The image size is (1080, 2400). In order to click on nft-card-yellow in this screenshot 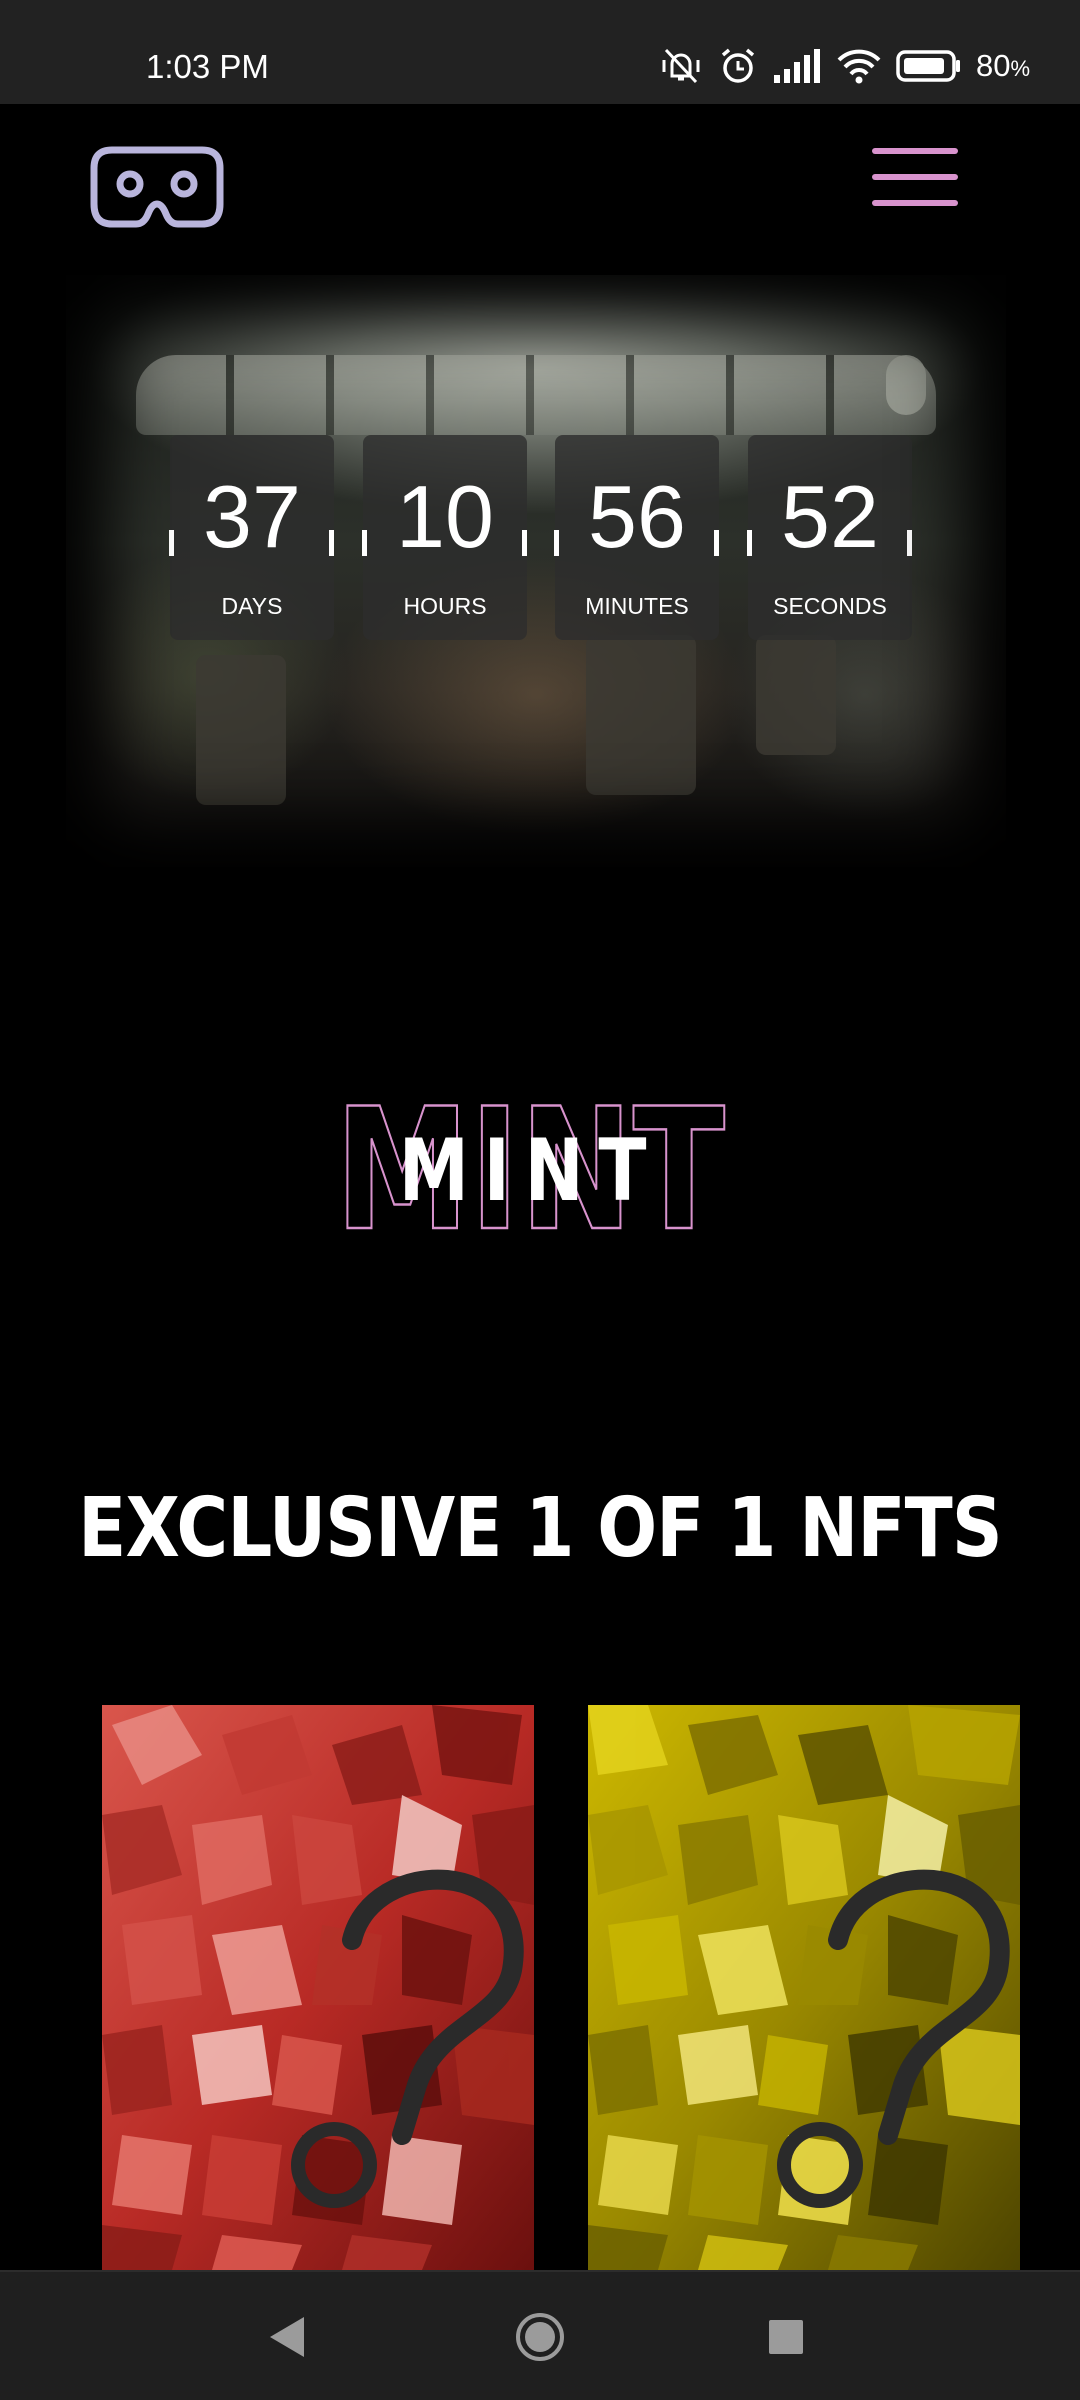, I will do `click(804, 1987)`.